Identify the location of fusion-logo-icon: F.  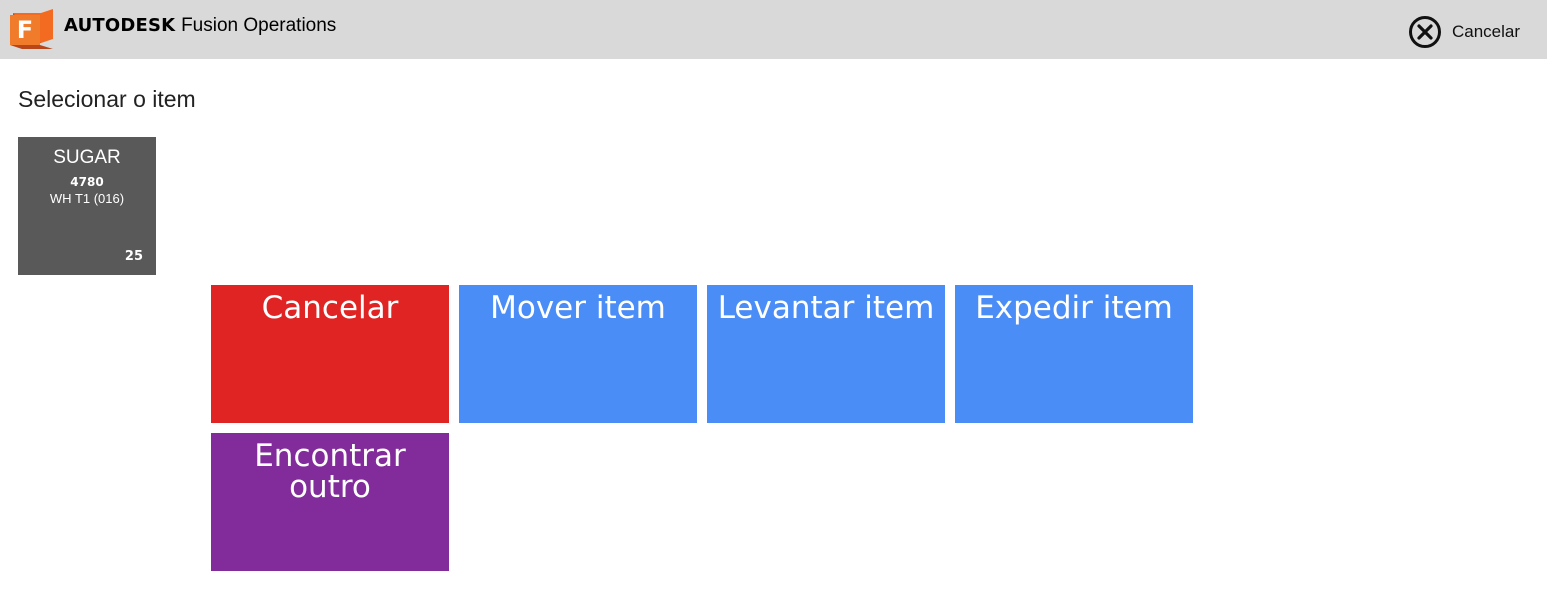
(31, 29).